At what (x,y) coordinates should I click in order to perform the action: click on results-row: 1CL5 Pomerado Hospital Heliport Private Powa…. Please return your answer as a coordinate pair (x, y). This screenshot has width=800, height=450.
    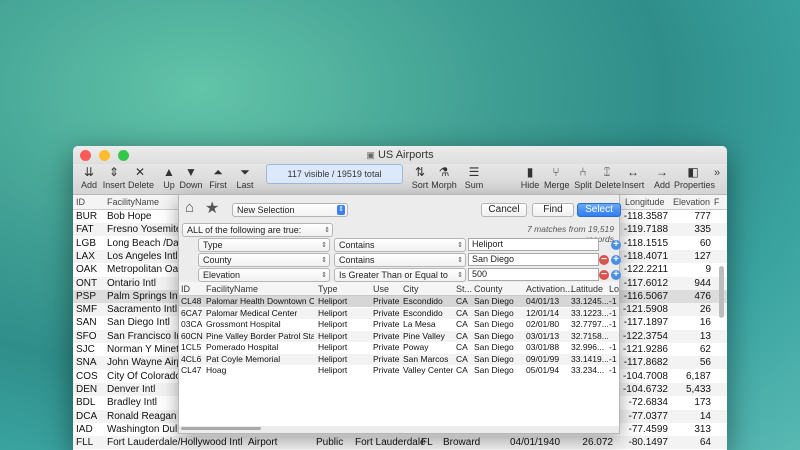
    Looking at the image, I should click on (399, 347).